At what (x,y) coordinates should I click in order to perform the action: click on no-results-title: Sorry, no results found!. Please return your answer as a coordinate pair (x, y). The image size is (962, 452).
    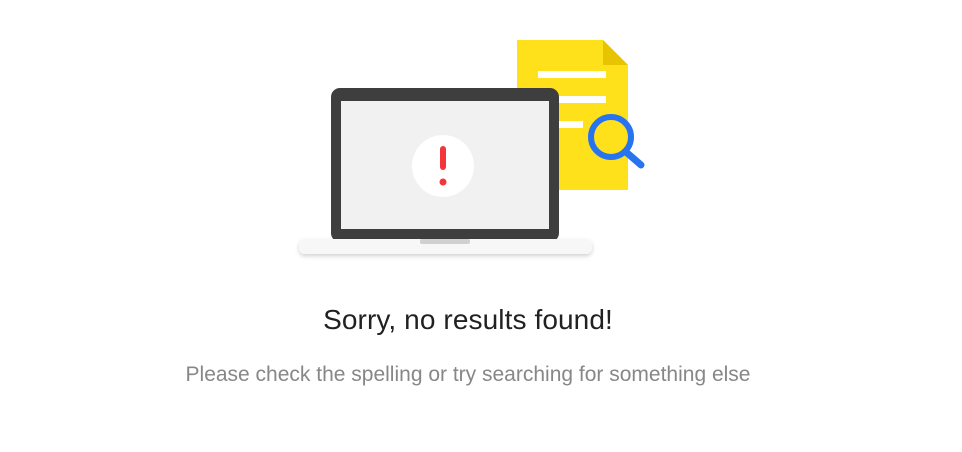
    Looking at the image, I should click on (468, 319).